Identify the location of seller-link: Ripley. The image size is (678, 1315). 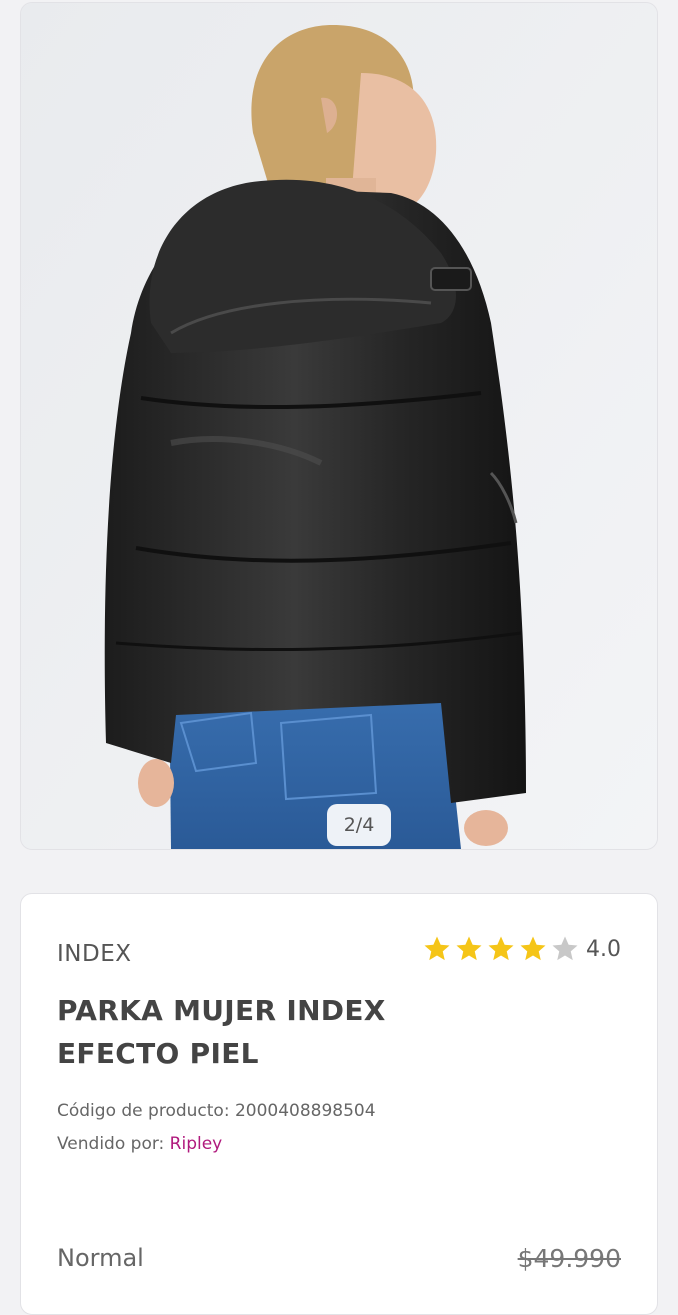
(196, 1144).